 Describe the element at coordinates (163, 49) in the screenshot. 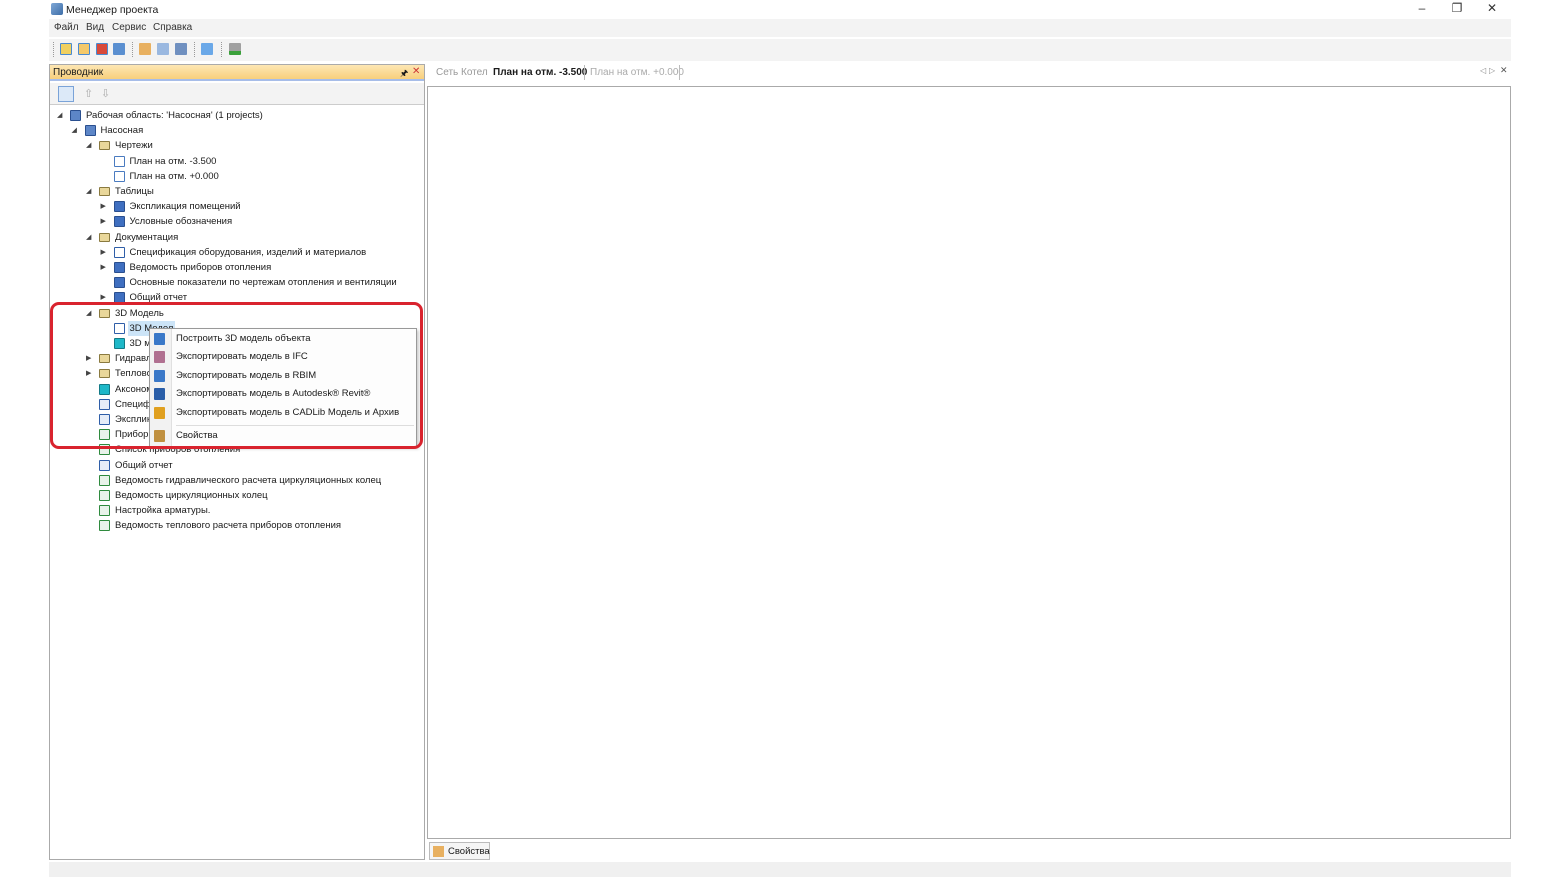

I see `settings-window-icon` at that location.